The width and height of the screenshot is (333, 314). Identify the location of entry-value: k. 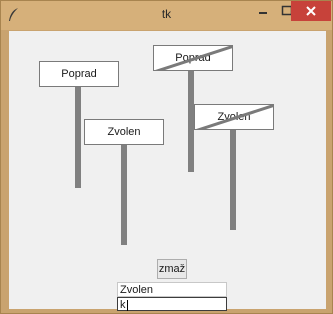
(123, 305).